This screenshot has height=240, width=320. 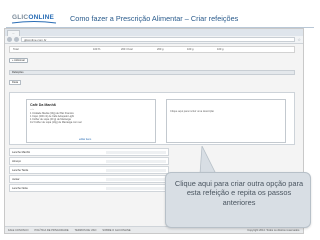 I want to click on footer-link-contact: FALE CONOSCO, so click(x=18, y=230).